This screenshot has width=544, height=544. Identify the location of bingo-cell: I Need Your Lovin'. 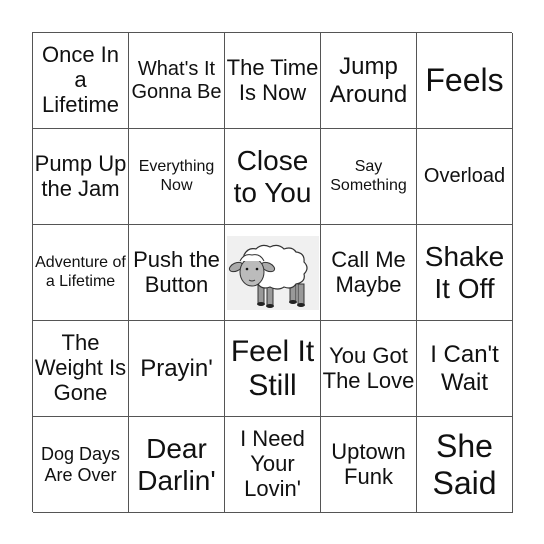
(273, 465).